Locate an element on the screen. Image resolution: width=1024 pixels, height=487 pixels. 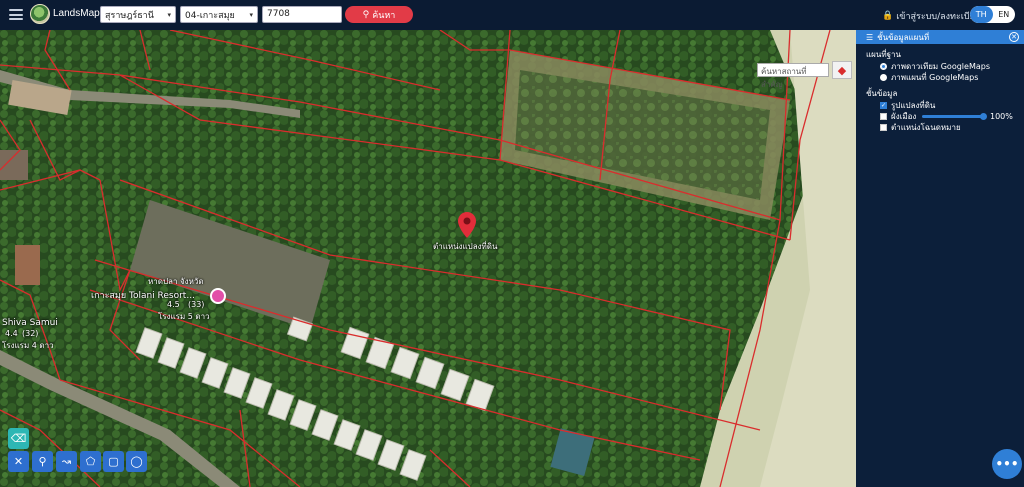
rectangle-icon: ▢ is located at coordinates (113, 461).